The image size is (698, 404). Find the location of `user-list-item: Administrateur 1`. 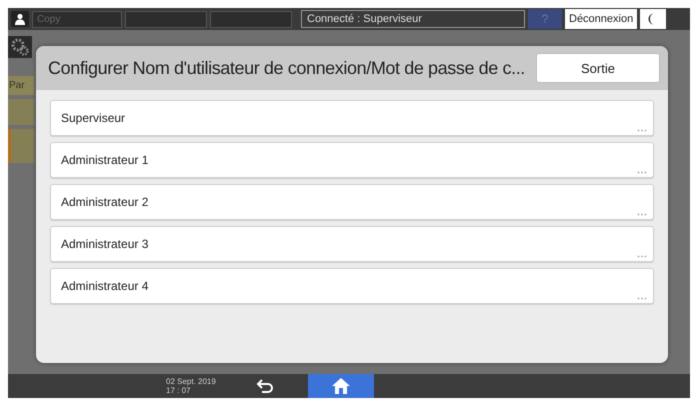

user-list-item: Administrateur 1 is located at coordinates (352, 160).